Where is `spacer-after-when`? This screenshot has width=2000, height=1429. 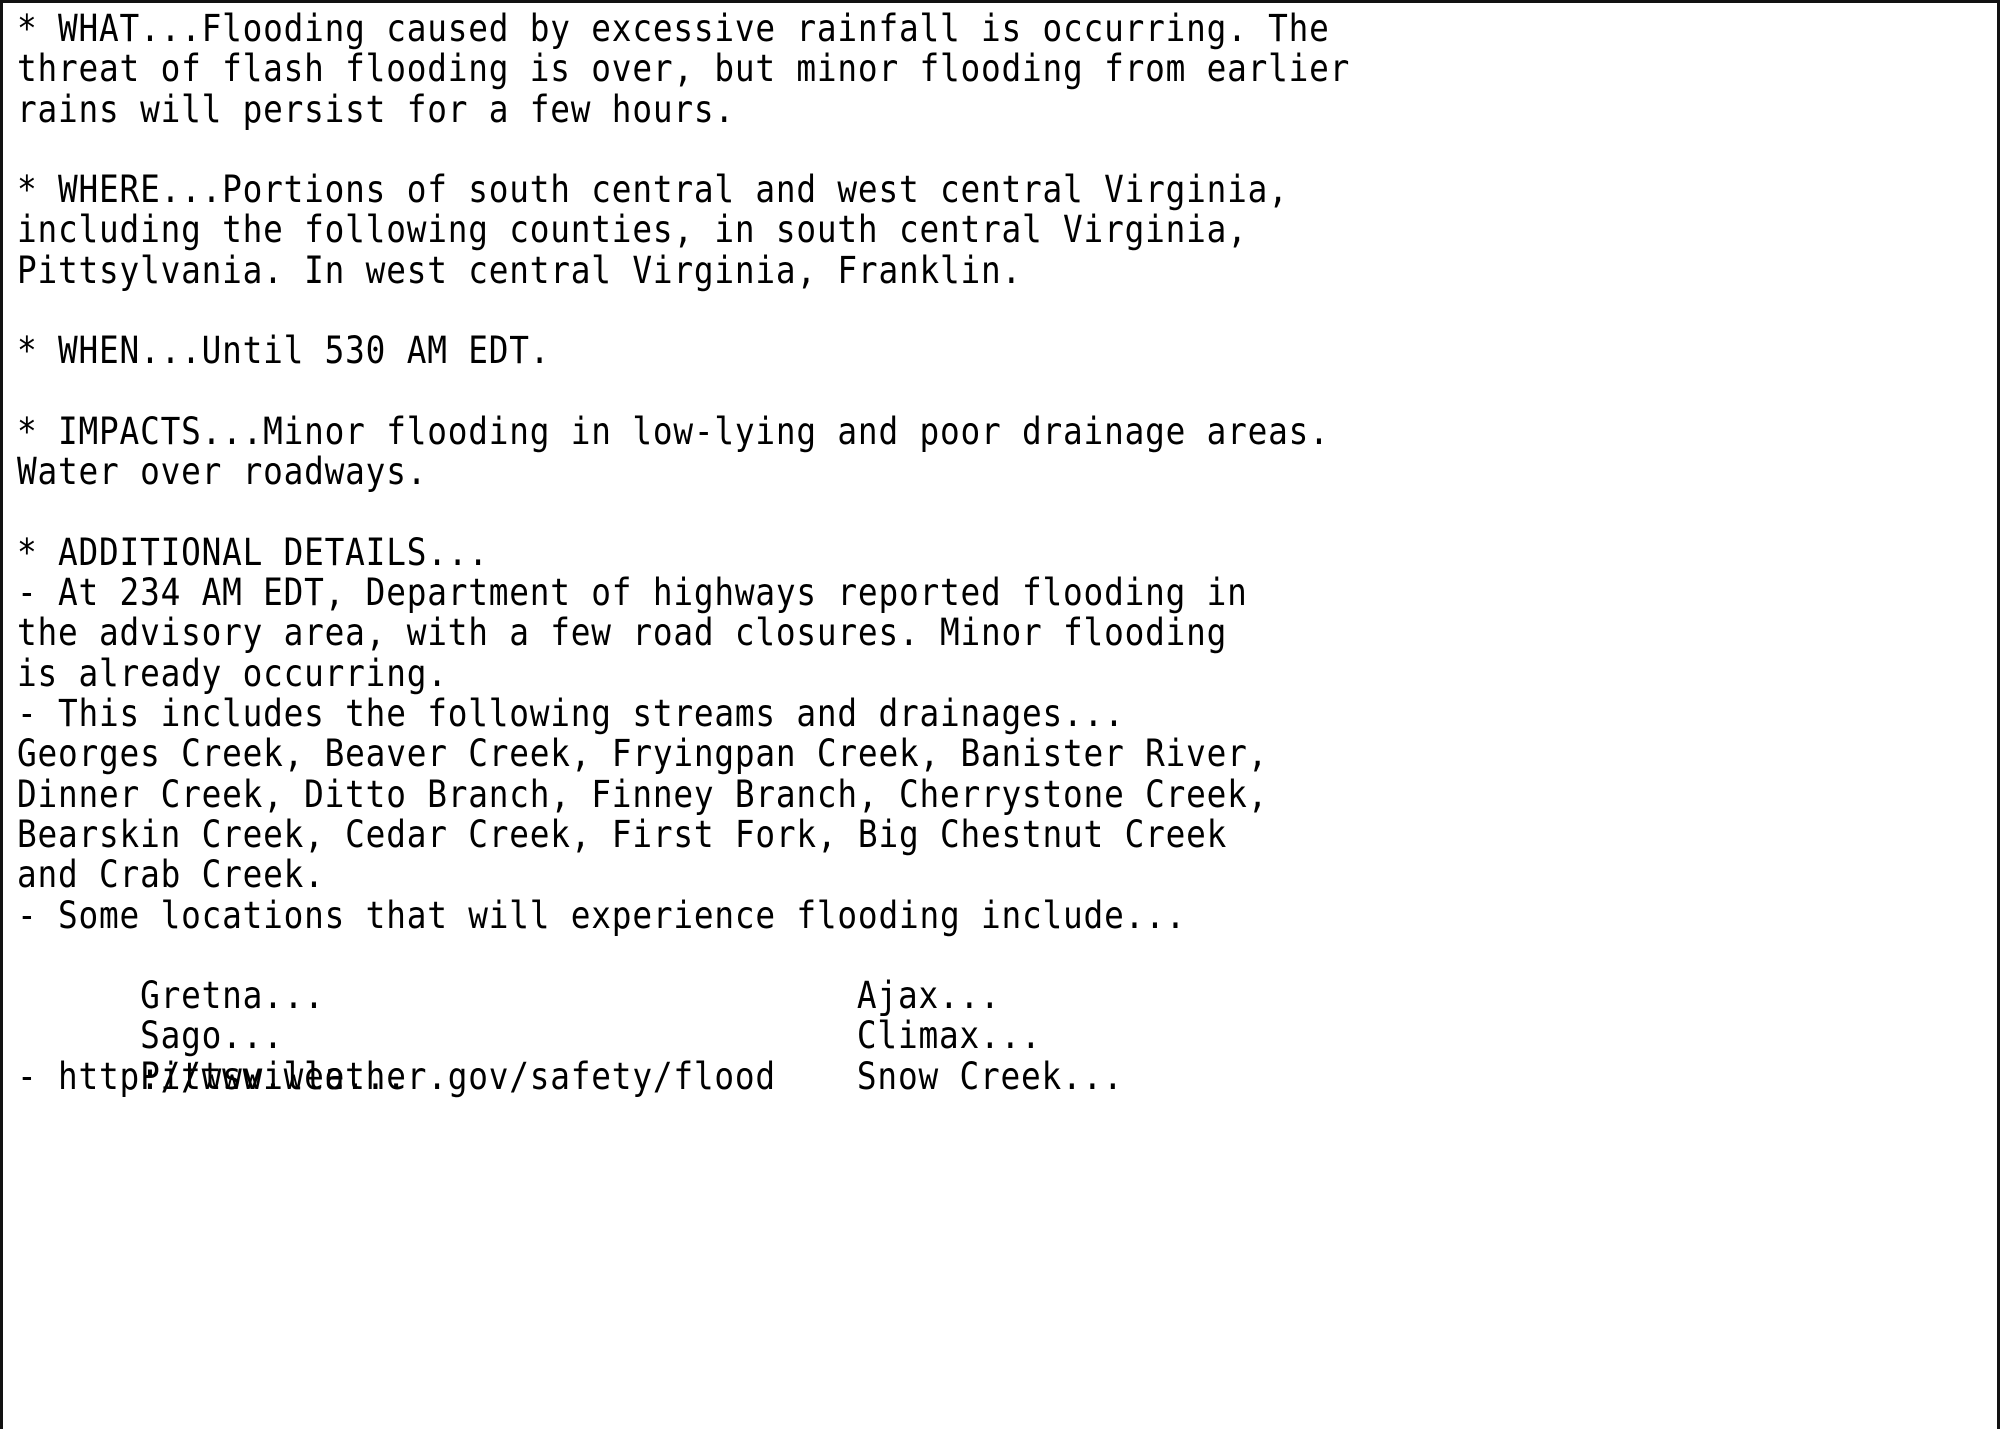
spacer-after-when is located at coordinates (891, 392).